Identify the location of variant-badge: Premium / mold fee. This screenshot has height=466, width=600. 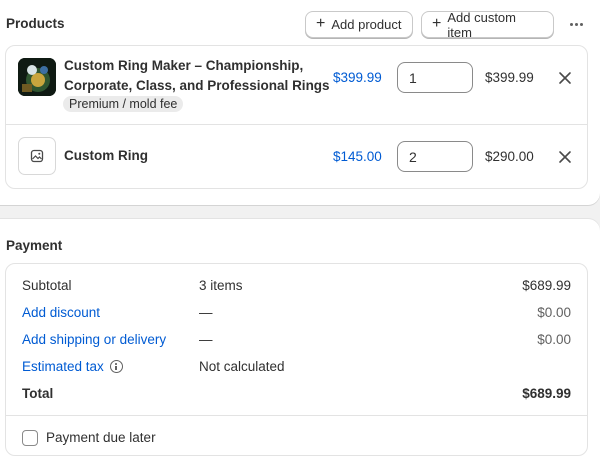
(123, 104).